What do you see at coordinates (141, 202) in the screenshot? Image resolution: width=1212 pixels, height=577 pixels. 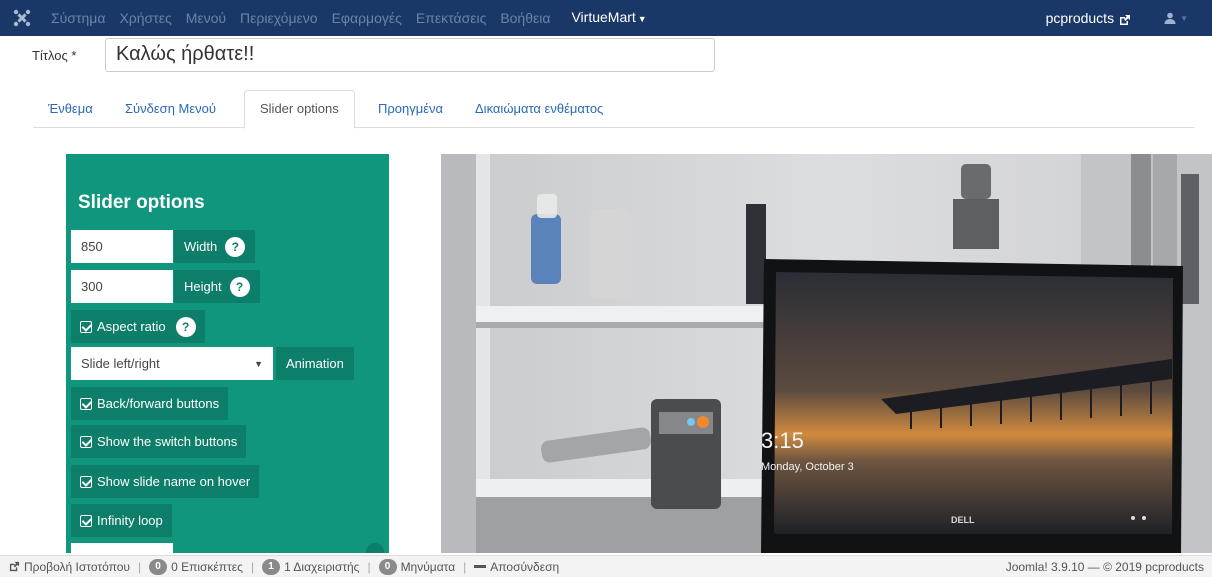 I see `panel-title: Slider options` at bounding box center [141, 202].